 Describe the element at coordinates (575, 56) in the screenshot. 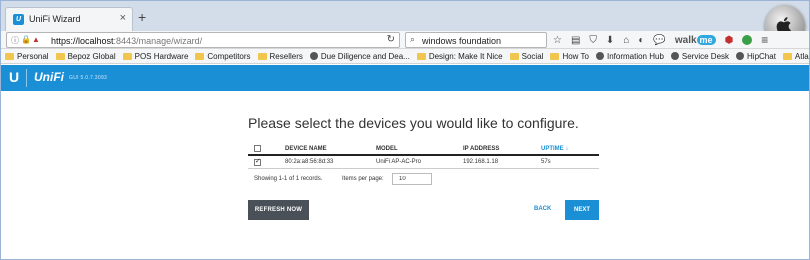

I see `bookmark-label: How To` at that location.